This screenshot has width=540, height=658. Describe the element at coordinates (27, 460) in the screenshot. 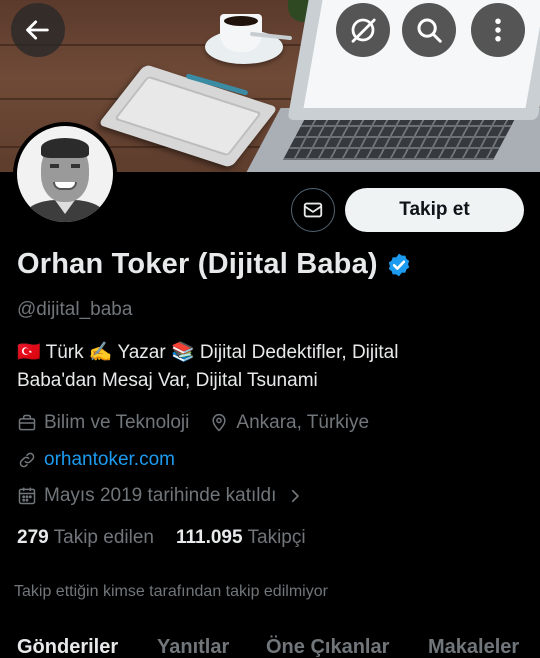

I see `link-icon` at that location.